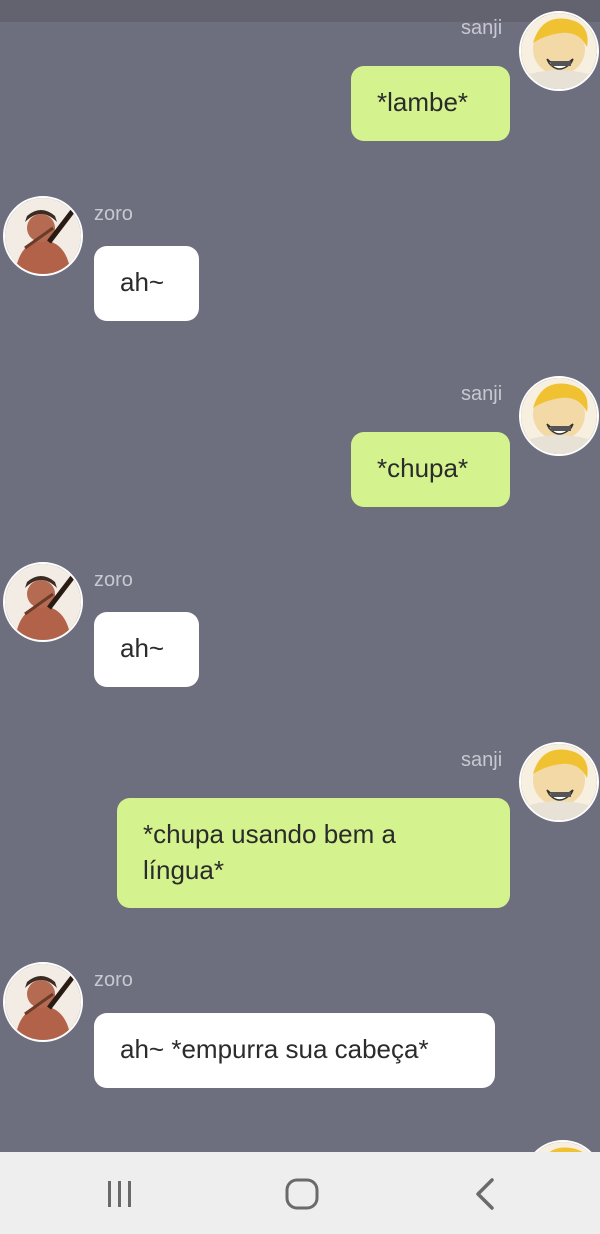  Describe the element at coordinates (485, 1194) in the screenshot. I see `back-icon` at that location.